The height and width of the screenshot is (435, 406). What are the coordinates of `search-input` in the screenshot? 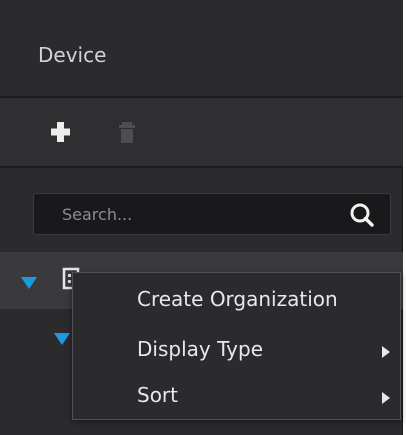 It's located at (184, 214).